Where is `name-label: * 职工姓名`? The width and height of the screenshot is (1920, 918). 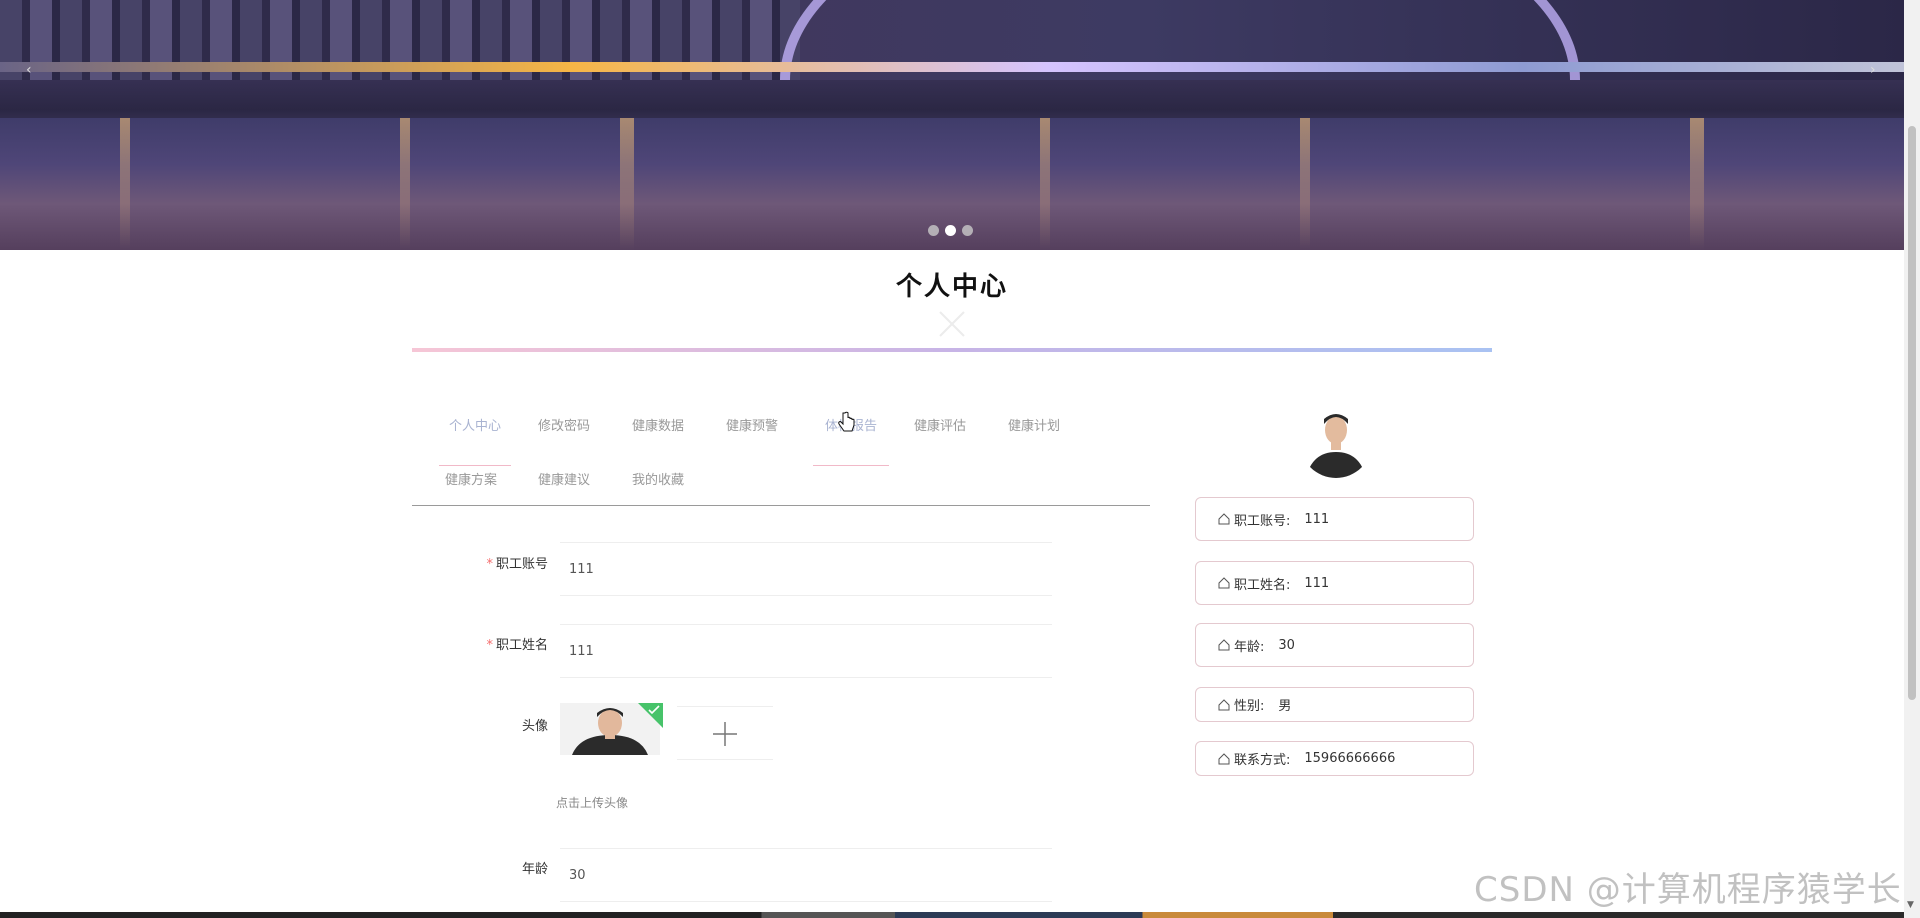 name-label: * 职工姓名 is located at coordinates (517, 645).